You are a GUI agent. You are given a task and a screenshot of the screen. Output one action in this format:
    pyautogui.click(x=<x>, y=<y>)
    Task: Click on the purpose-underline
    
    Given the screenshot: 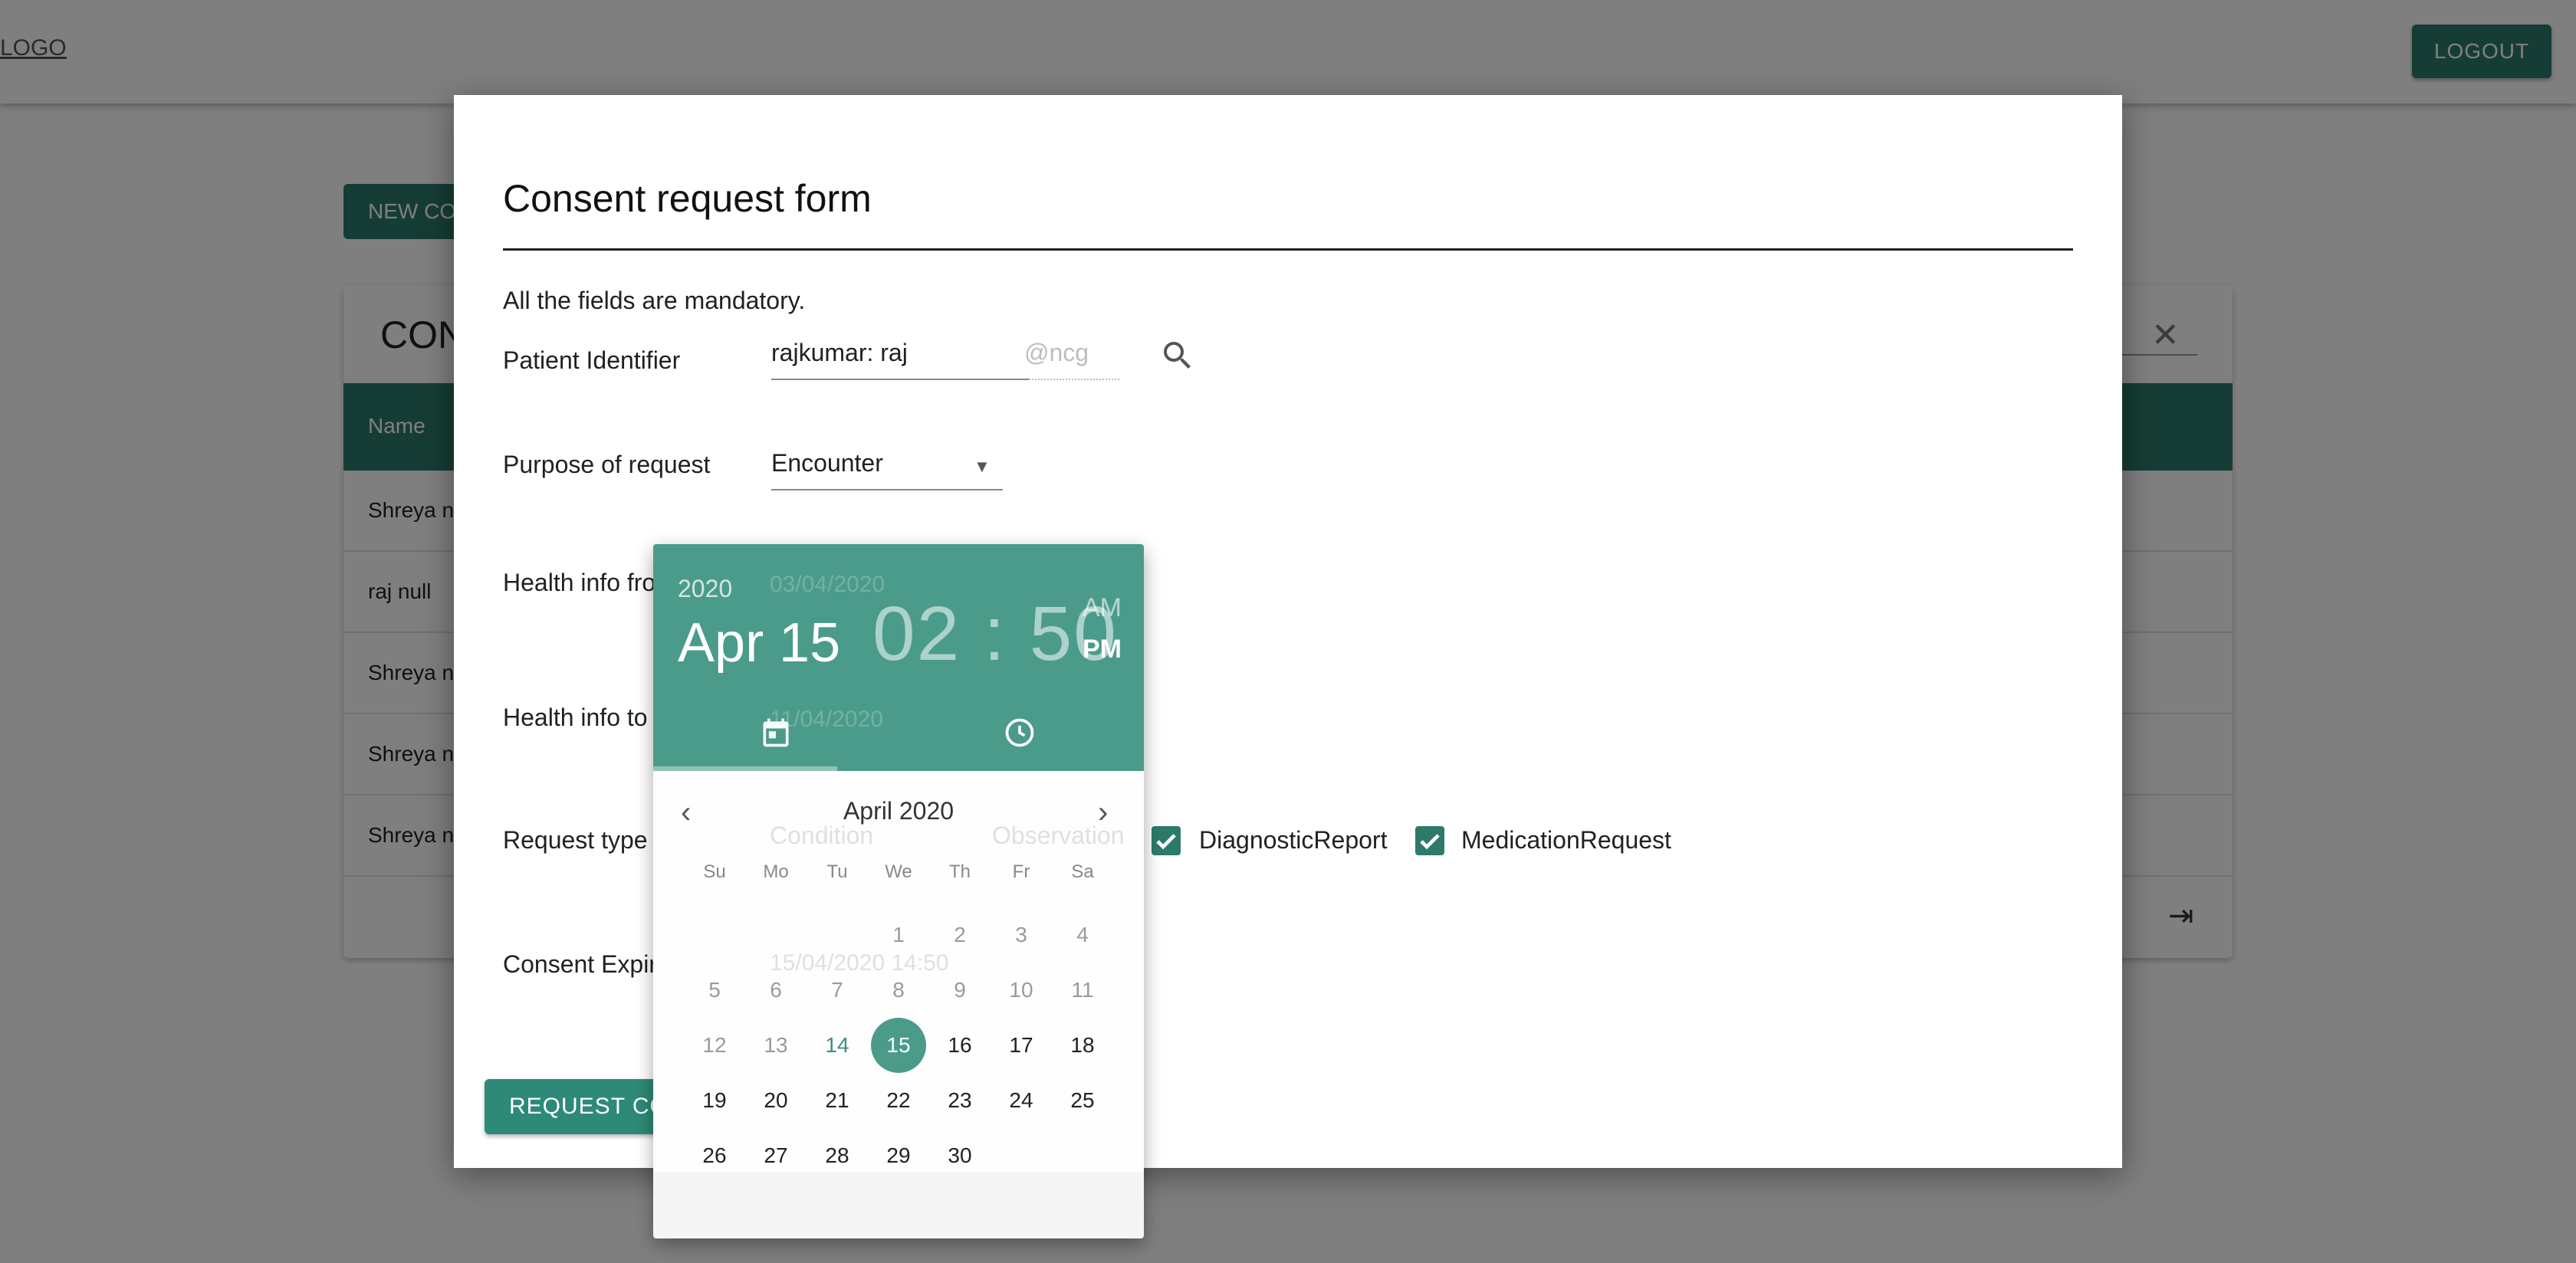 What is the action you would take?
    pyautogui.click(x=887, y=490)
    